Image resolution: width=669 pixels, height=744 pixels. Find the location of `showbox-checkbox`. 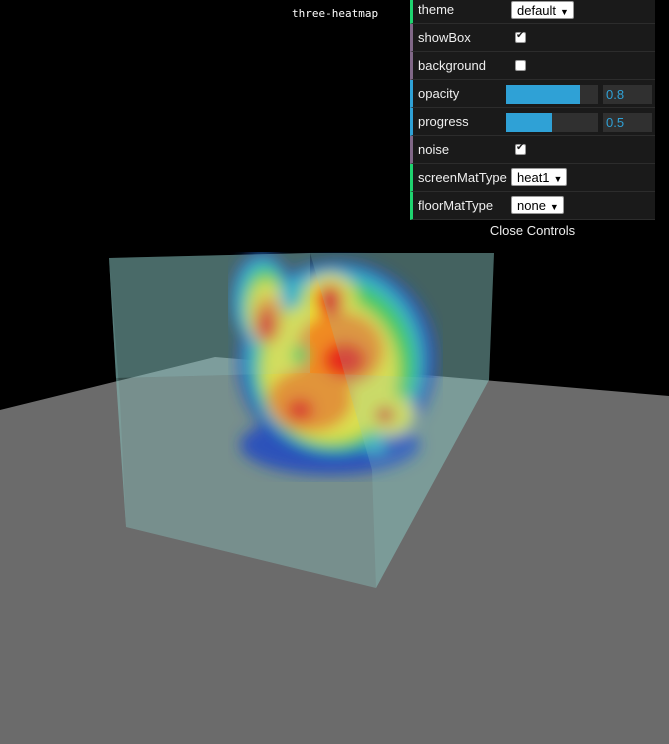

showbox-checkbox is located at coordinates (520, 36).